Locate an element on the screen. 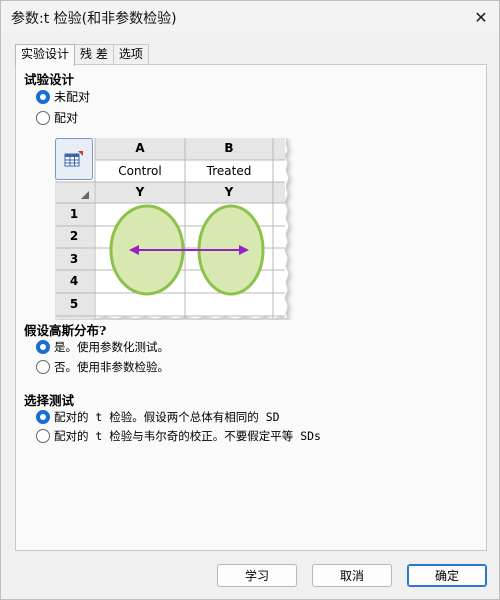 The width and height of the screenshot is (500, 600). row-number: 5 is located at coordinates (74, 304).